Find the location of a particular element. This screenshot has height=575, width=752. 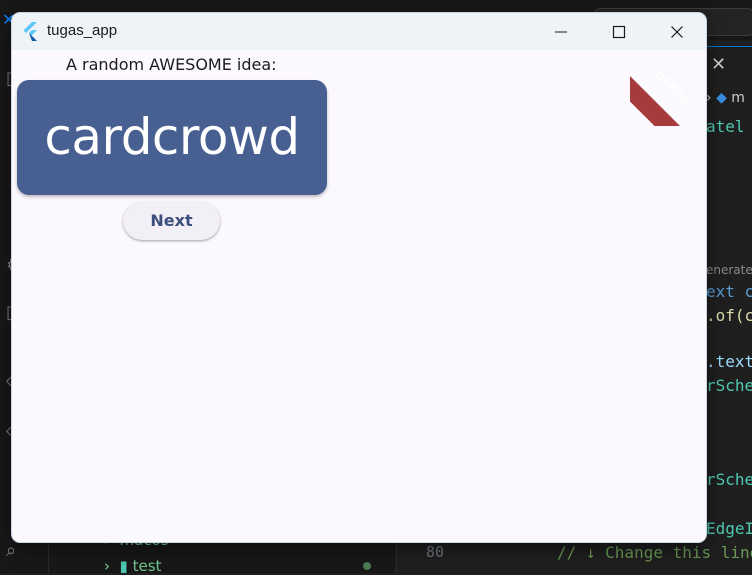

code-fragment: ext c is located at coordinates (729, 291).